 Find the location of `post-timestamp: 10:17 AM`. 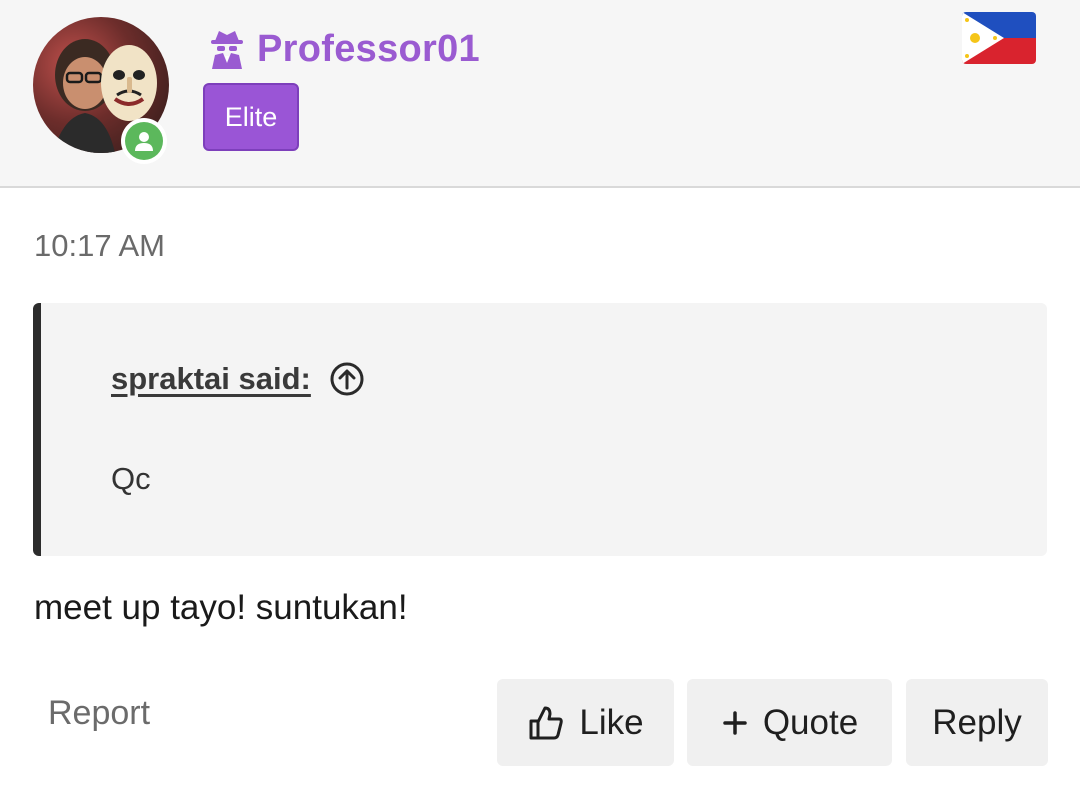

post-timestamp: 10:17 AM is located at coordinates (99, 246).